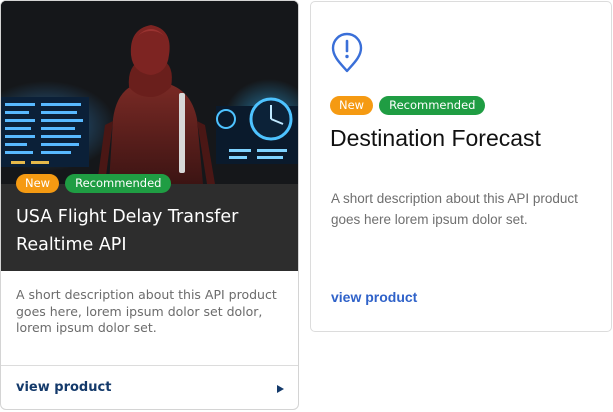 This screenshot has height=412, width=613. What do you see at coordinates (465, 138) in the screenshot?
I see `card-title: Destination Forecast` at bounding box center [465, 138].